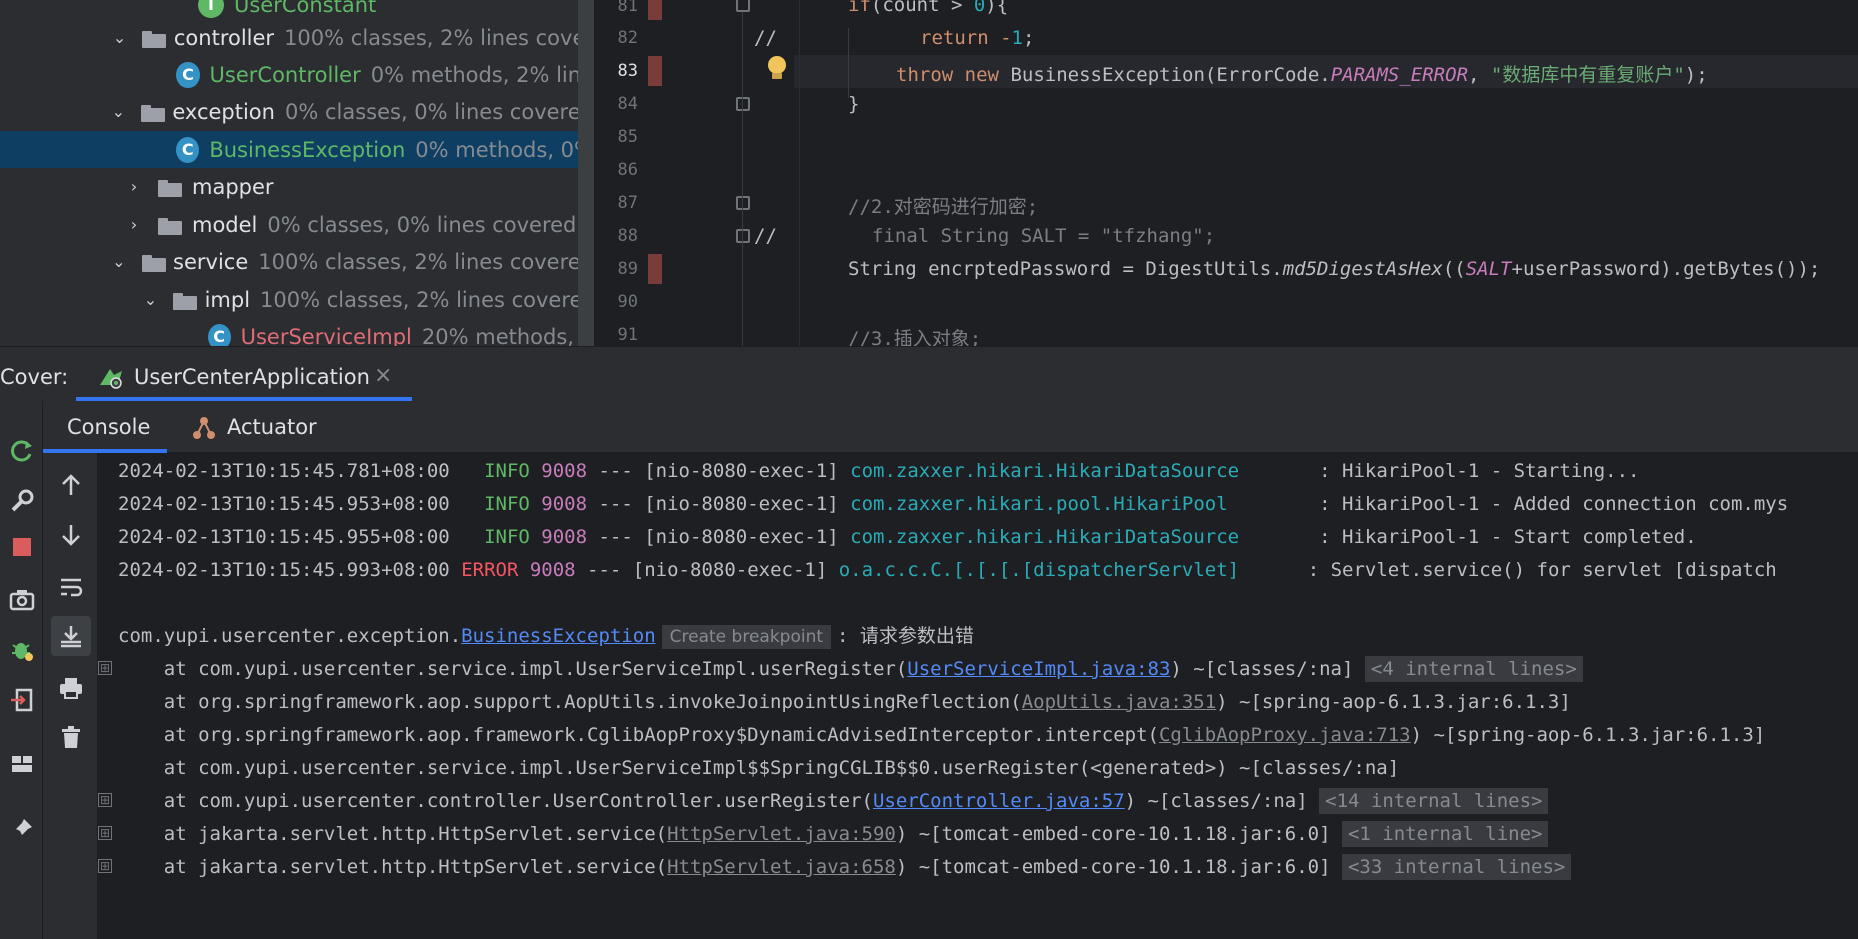 The width and height of the screenshot is (1858, 939). Describe the element at coordinates (586, 173) in the screenshot. I see `tree-scrollbar` at that location.